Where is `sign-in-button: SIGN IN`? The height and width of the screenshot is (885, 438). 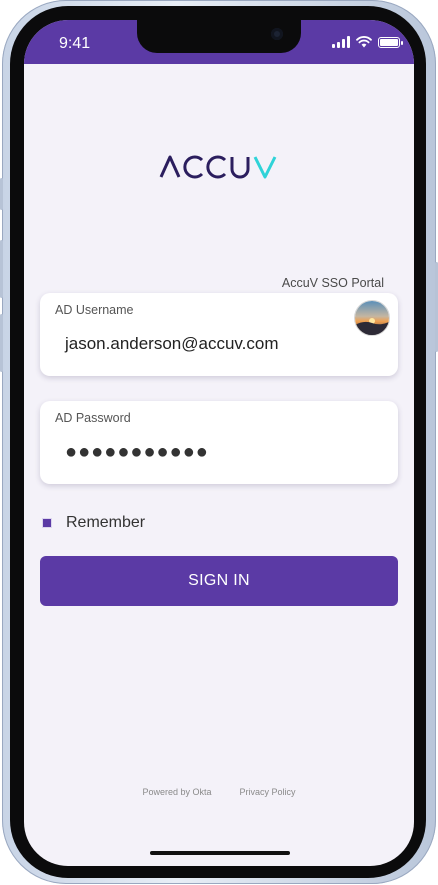
sign-in-button: SIGN IN is located at coordinates (219, 581).